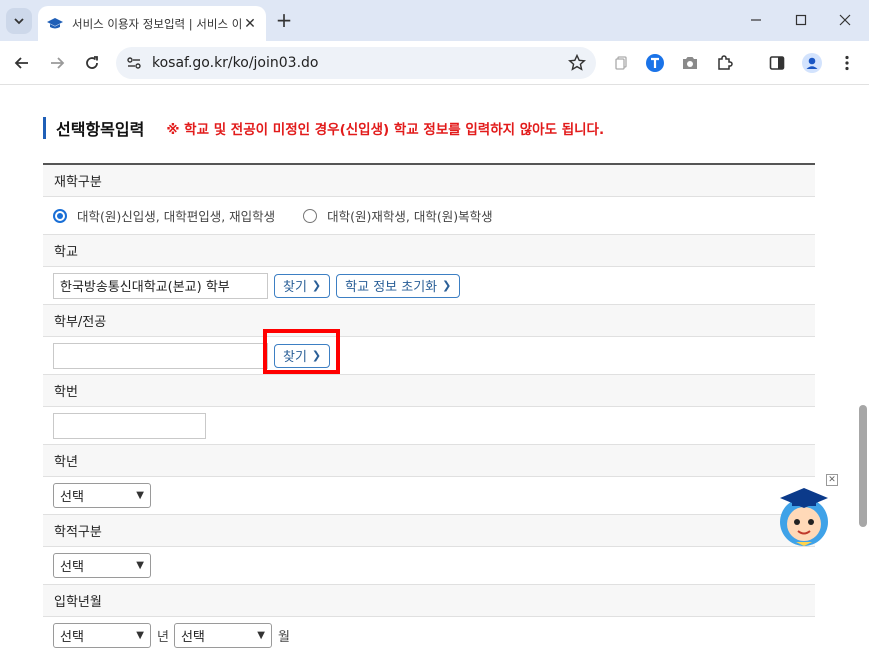  I want to click on reload-icon, so click(92, 62).